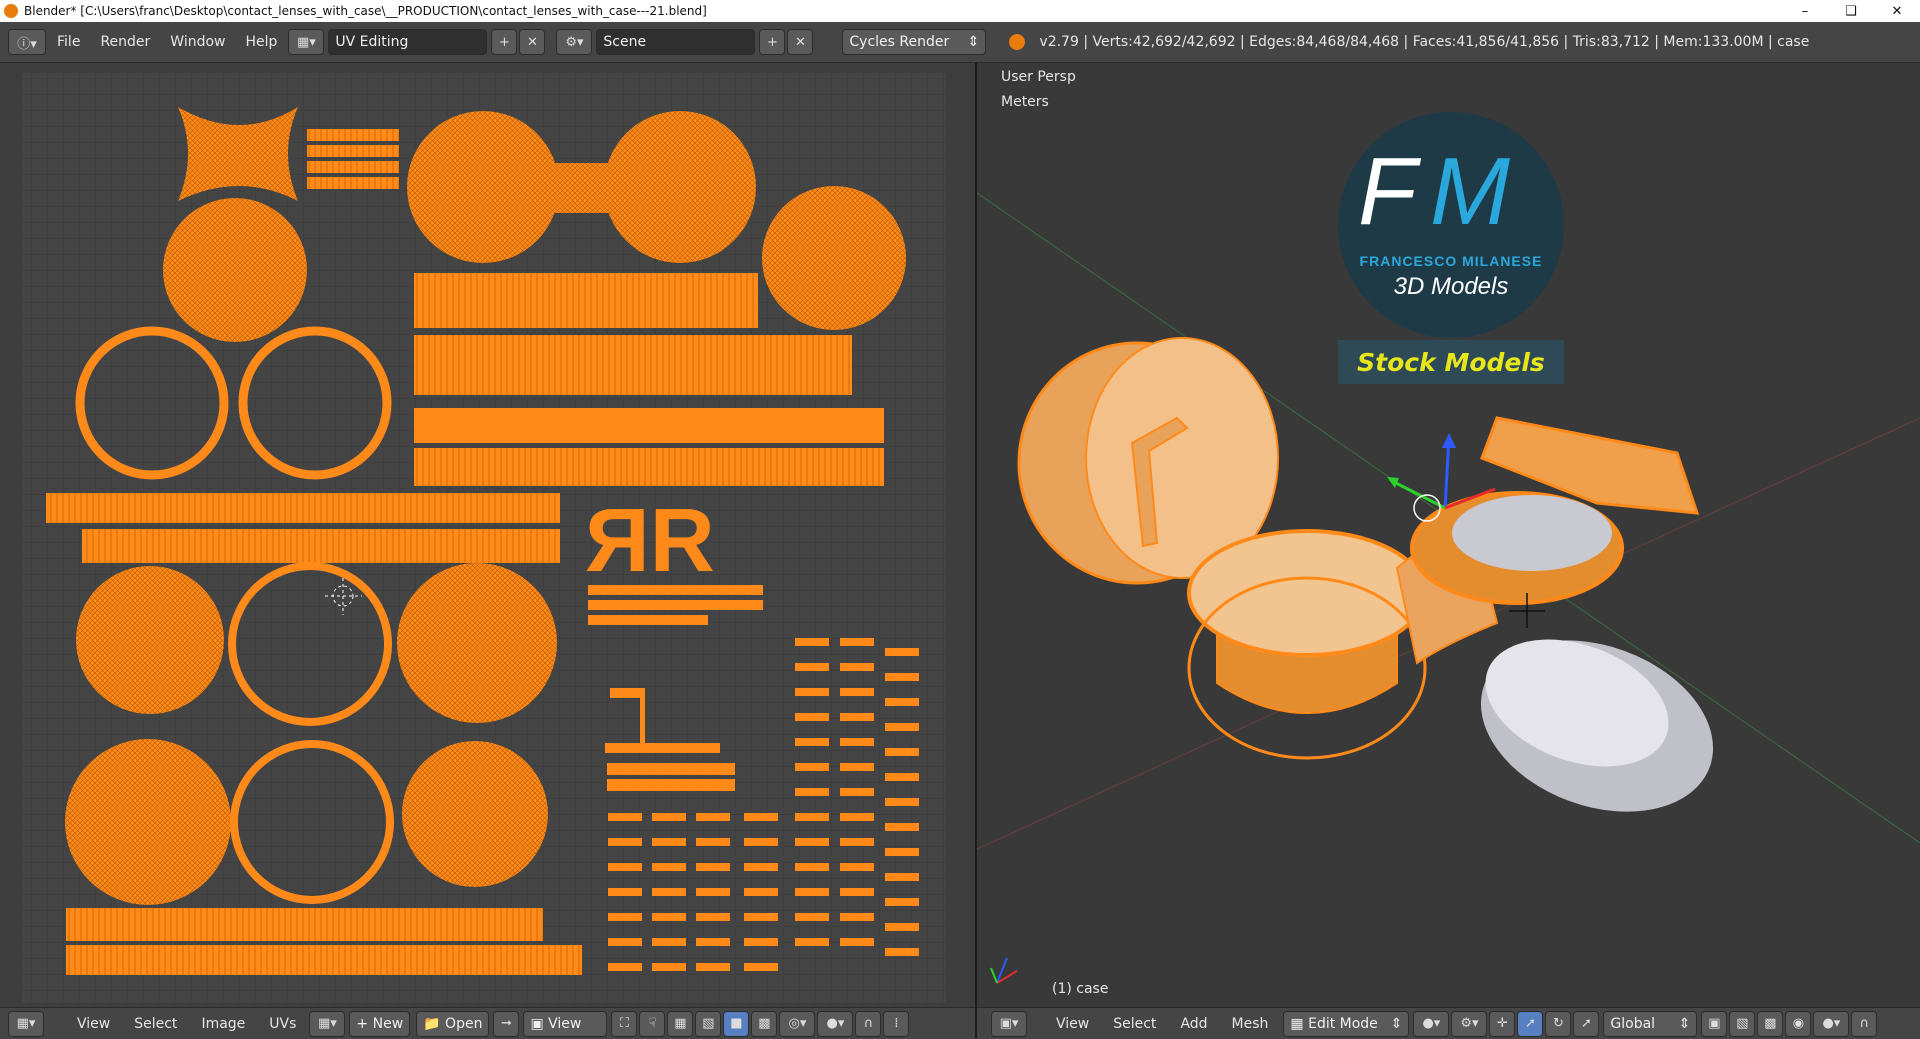 The width and height of the screenshot is (1920, 1039). What do you see at coordinates (1009, 1023) in the screenshot?
I see `viewport-editor-type-icon: ▣▾` at bounding box center [1009, 1023].